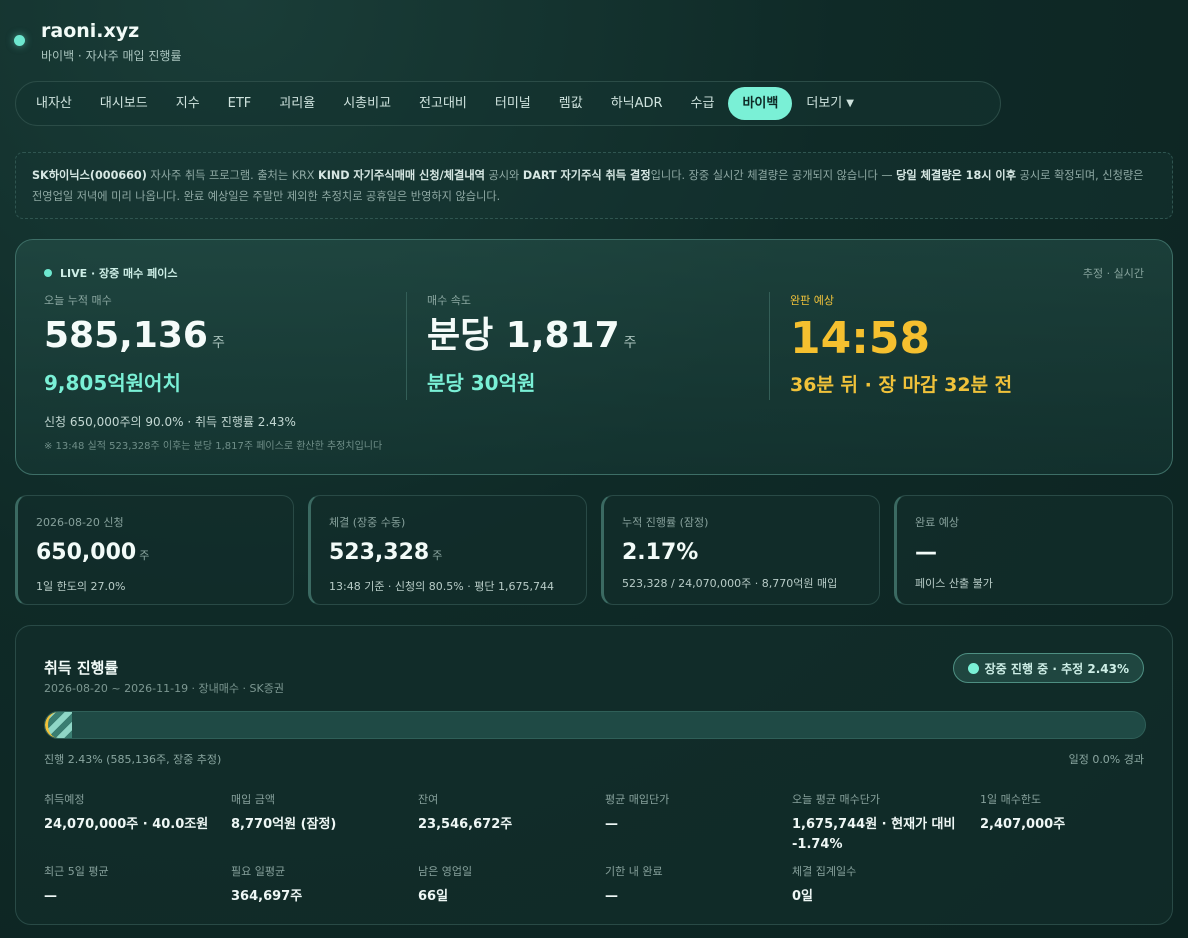  Describe the element at coordinates (836, 799) in the screenshot. I see `stat-label: 오늘 평균 매수단가` at that location.